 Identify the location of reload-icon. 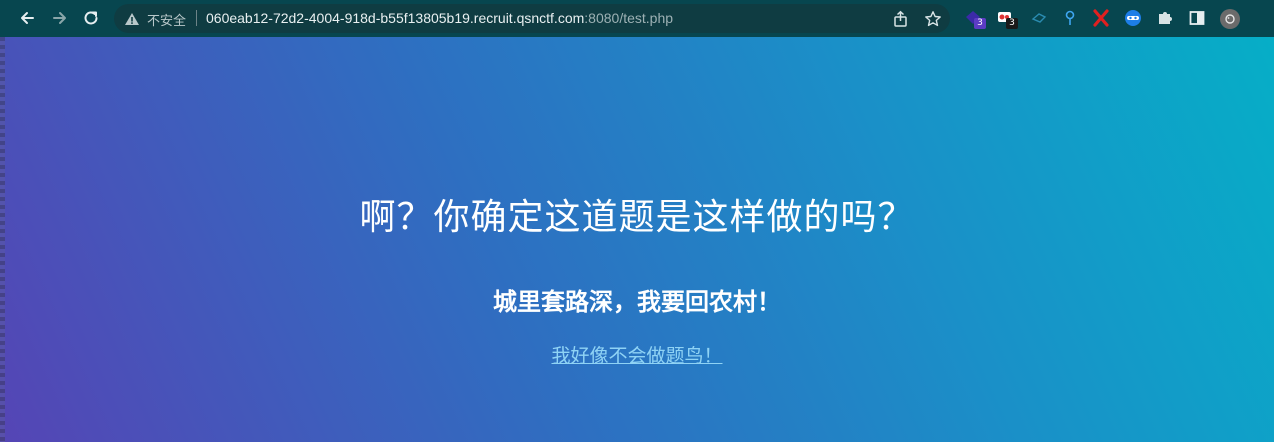
(91, 18).